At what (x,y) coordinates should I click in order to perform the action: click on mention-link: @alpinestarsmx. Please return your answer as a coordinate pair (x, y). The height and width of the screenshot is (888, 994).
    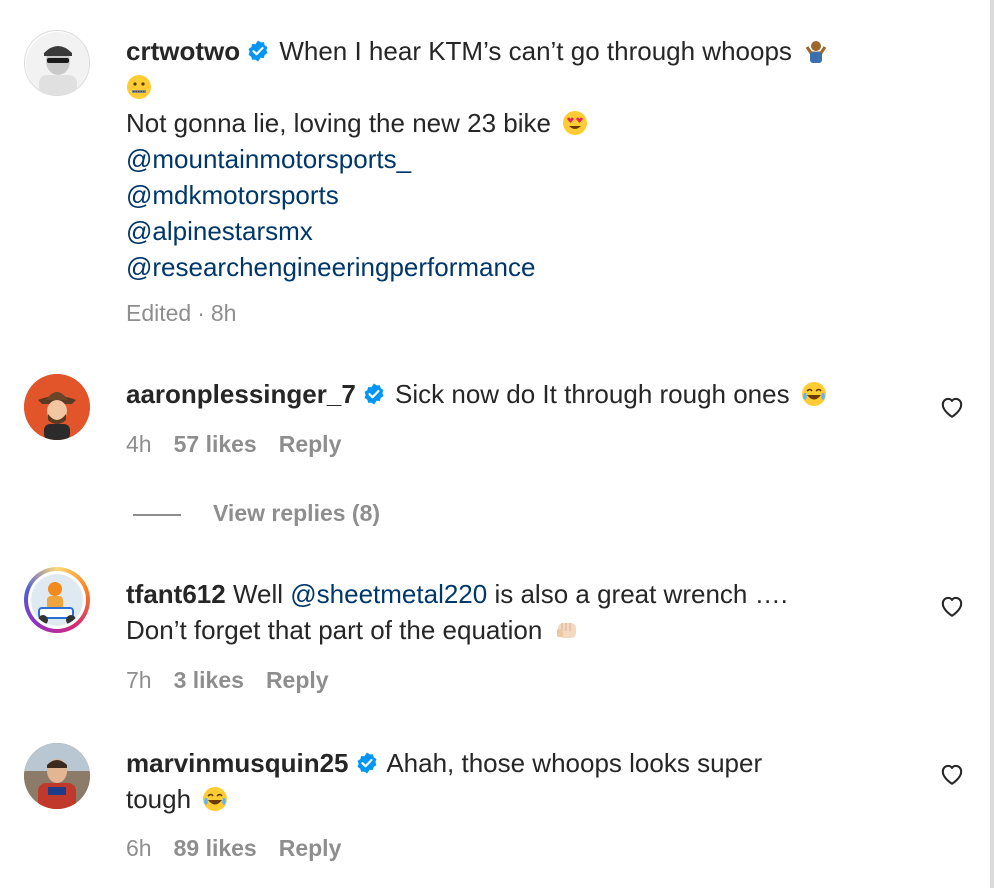
    Looking at the image, I should click on (518, 231).